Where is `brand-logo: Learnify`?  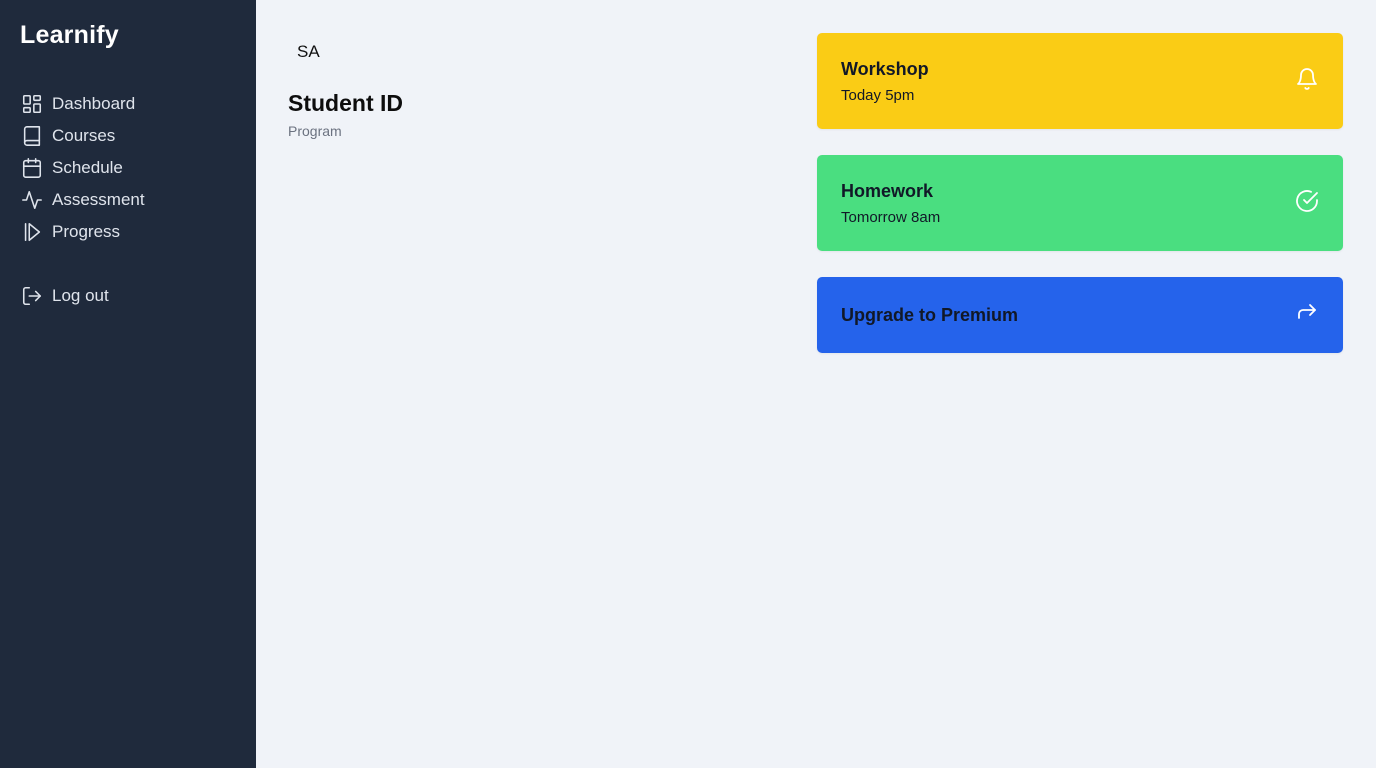
brand-logo: Learnify is located at coordinates (128, 35).